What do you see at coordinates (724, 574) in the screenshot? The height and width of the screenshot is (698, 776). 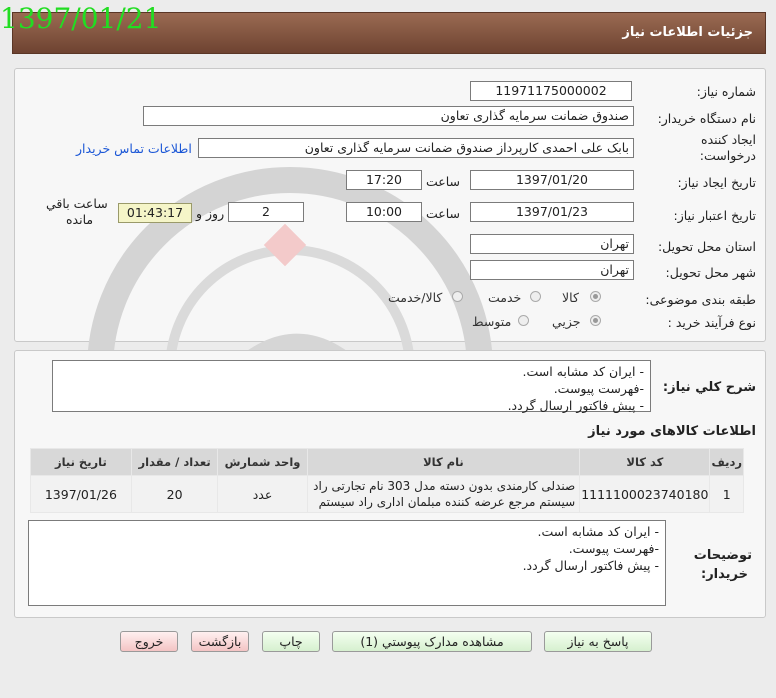 I see `buyer-notes-label-2: خریدار:` at bounding box center [724, 574].